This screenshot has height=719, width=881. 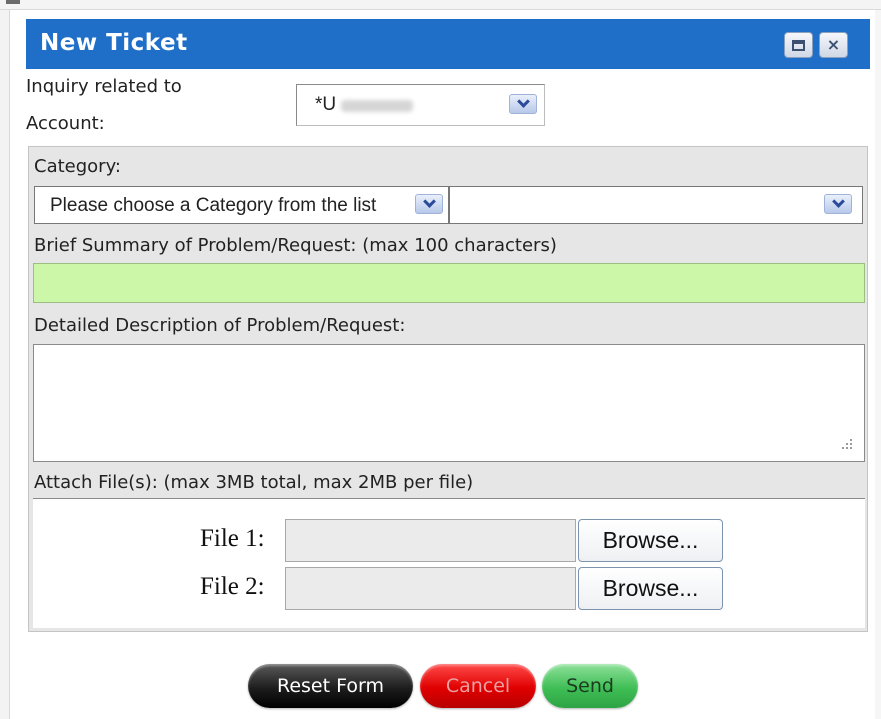 I want to click on category-select: Please choose a Category from the list, so click(x=241, y=205).